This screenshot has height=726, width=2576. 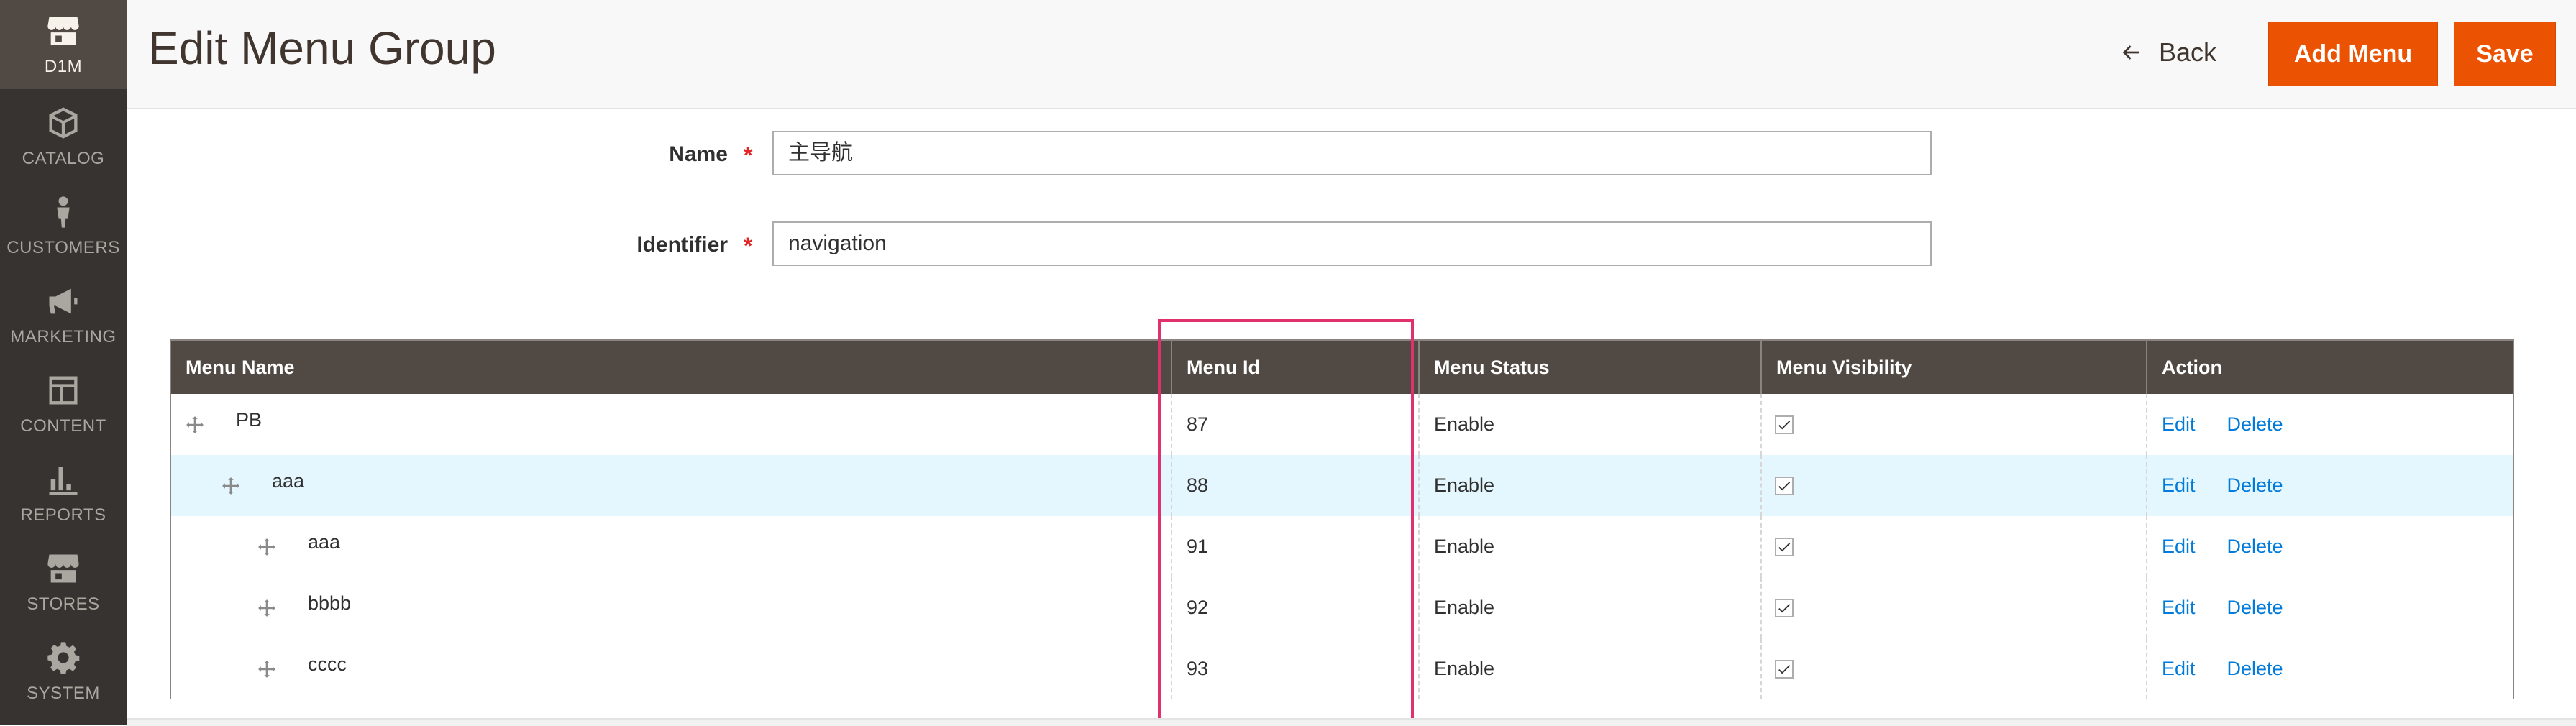 I want to click on sidebar-item-d1m: D1M, so click(x=63, y=44).